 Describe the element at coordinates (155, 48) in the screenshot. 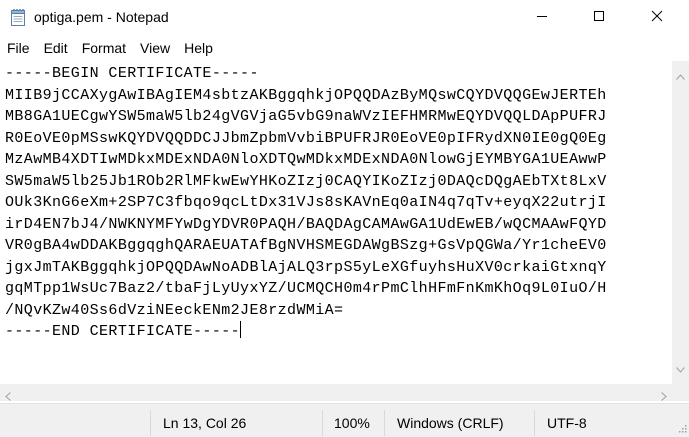

I see `menu-view: View` at that location.